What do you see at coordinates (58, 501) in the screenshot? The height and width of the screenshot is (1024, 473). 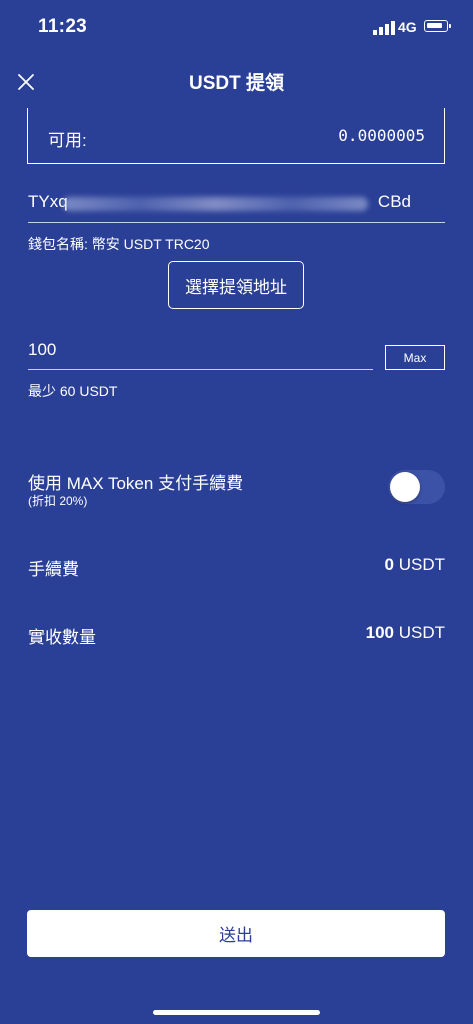 I see `max-token-discount: (折扣 20%)` at bounding box center [58, 501].